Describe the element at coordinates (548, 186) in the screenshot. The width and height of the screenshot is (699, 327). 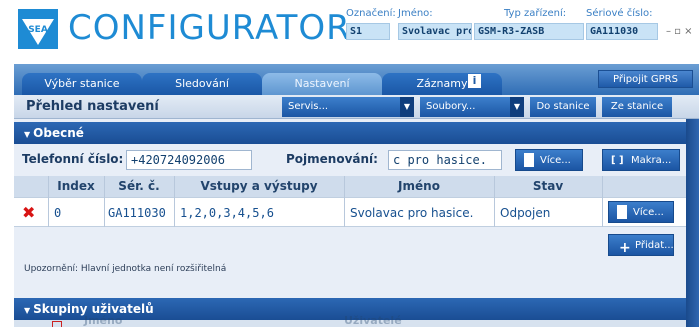
I see `col-status: Stav` at that location.